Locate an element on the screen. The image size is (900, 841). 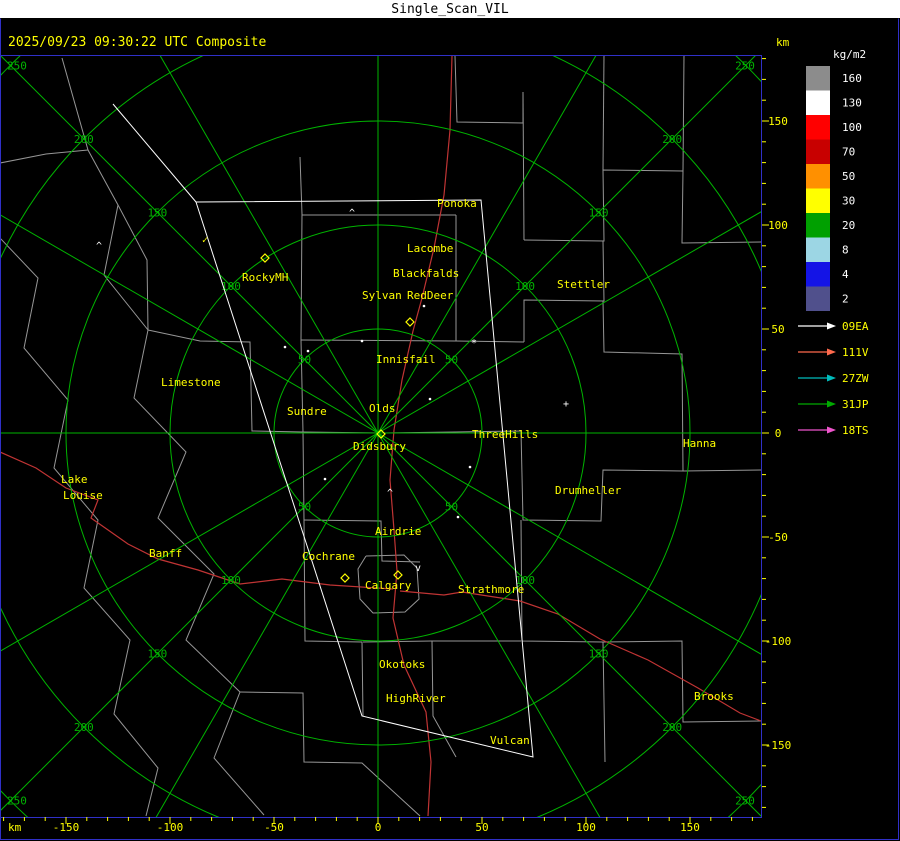
site-label: 18TS is located at coordinates (855, 430).